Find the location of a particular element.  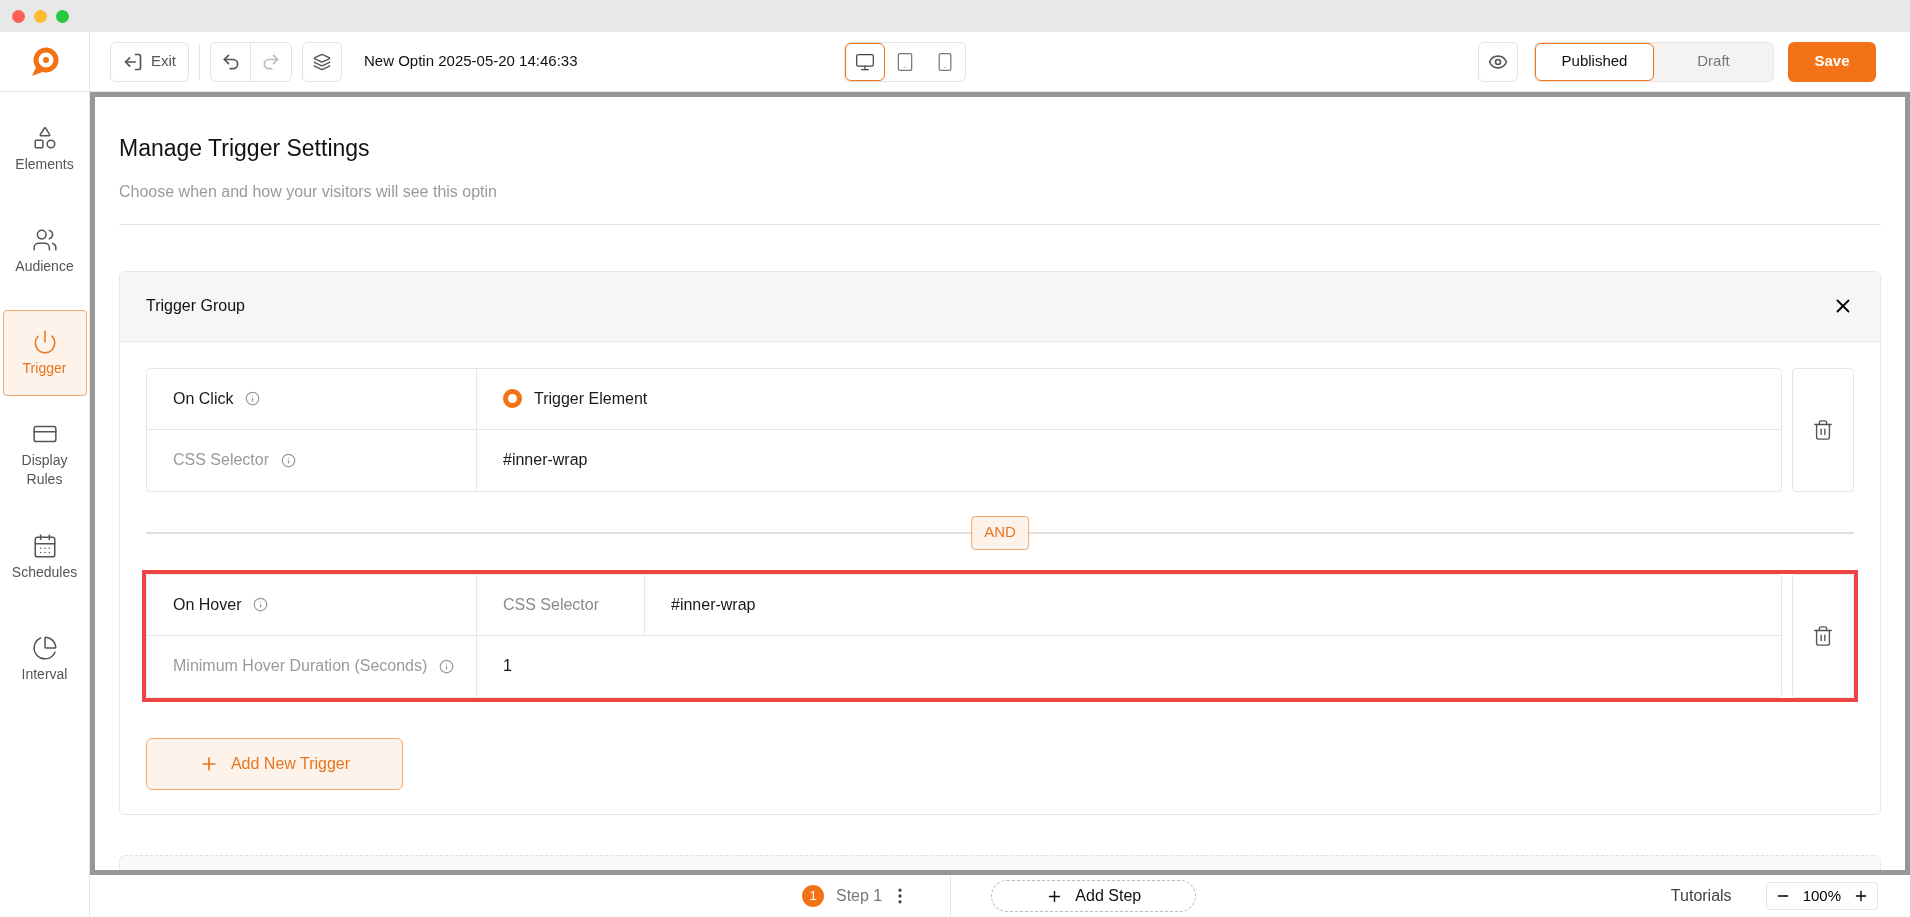

layers-icon is located at coordinates (322, 61).